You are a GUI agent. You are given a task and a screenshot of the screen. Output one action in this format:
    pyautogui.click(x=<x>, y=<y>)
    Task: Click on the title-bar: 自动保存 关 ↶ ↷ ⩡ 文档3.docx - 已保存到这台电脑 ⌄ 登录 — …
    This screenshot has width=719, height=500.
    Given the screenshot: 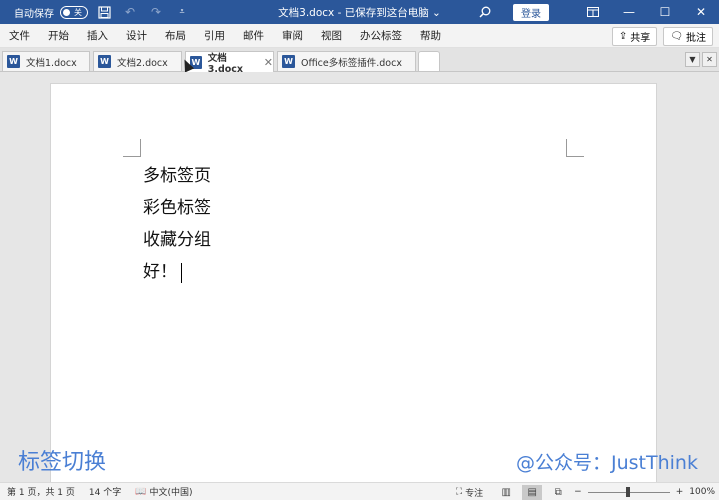 What is the action you would take?
    pyautogui.click(x=359, y=12)
    